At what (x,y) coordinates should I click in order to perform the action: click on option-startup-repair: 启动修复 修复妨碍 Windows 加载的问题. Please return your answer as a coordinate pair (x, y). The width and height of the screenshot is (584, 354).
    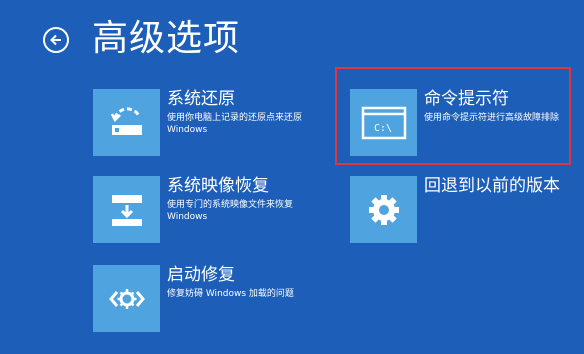
    Looking at the image, I should click on (213, 298).